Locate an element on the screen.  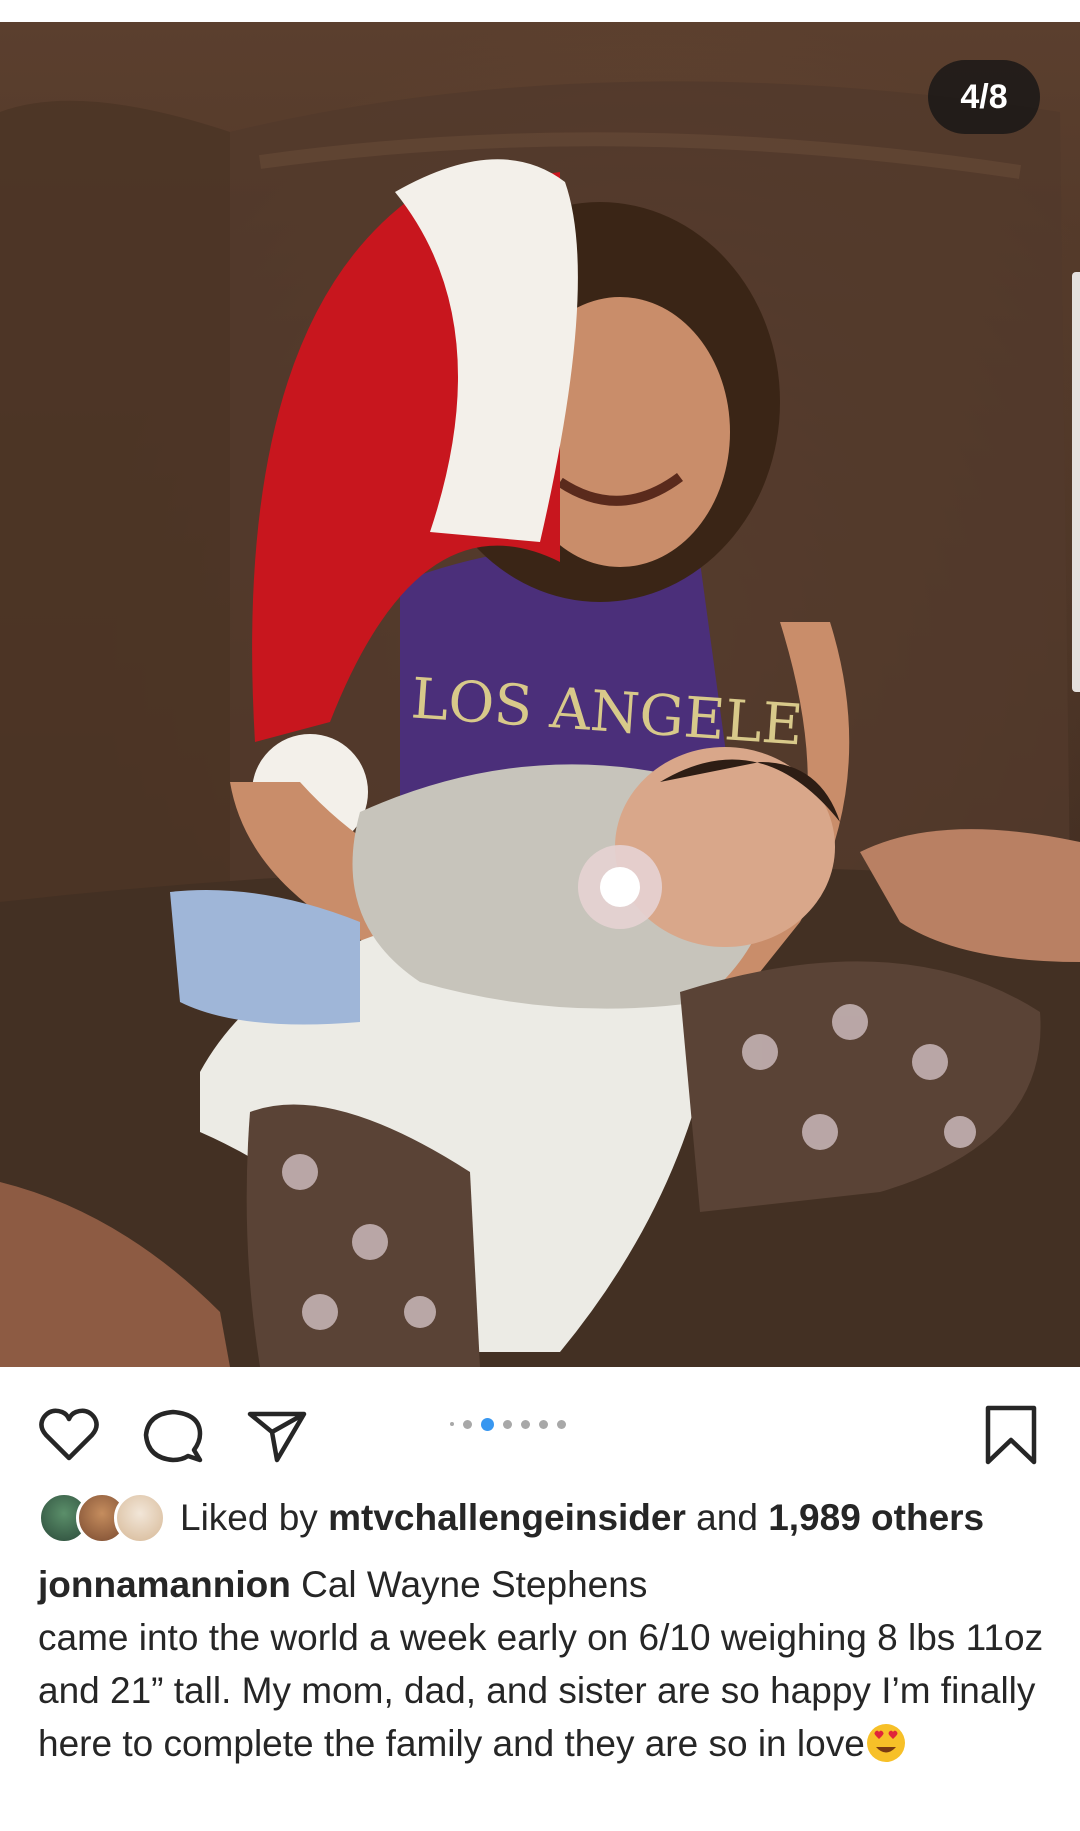
paper-plane-icon is located at coordinates (277, 1435).